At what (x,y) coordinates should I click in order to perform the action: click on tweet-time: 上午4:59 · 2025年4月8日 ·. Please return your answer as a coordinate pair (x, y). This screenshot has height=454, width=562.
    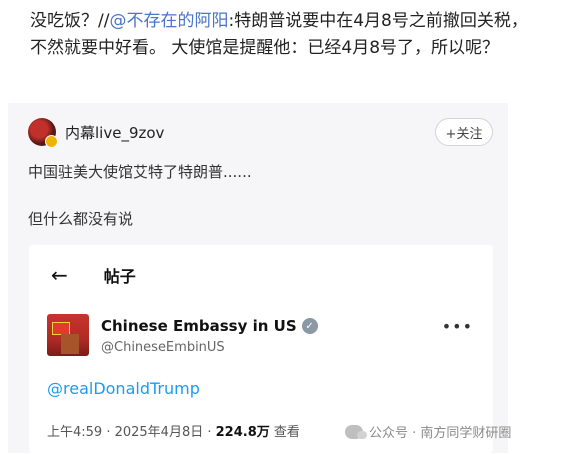
    Looking at the image, I should click on (131, 432).